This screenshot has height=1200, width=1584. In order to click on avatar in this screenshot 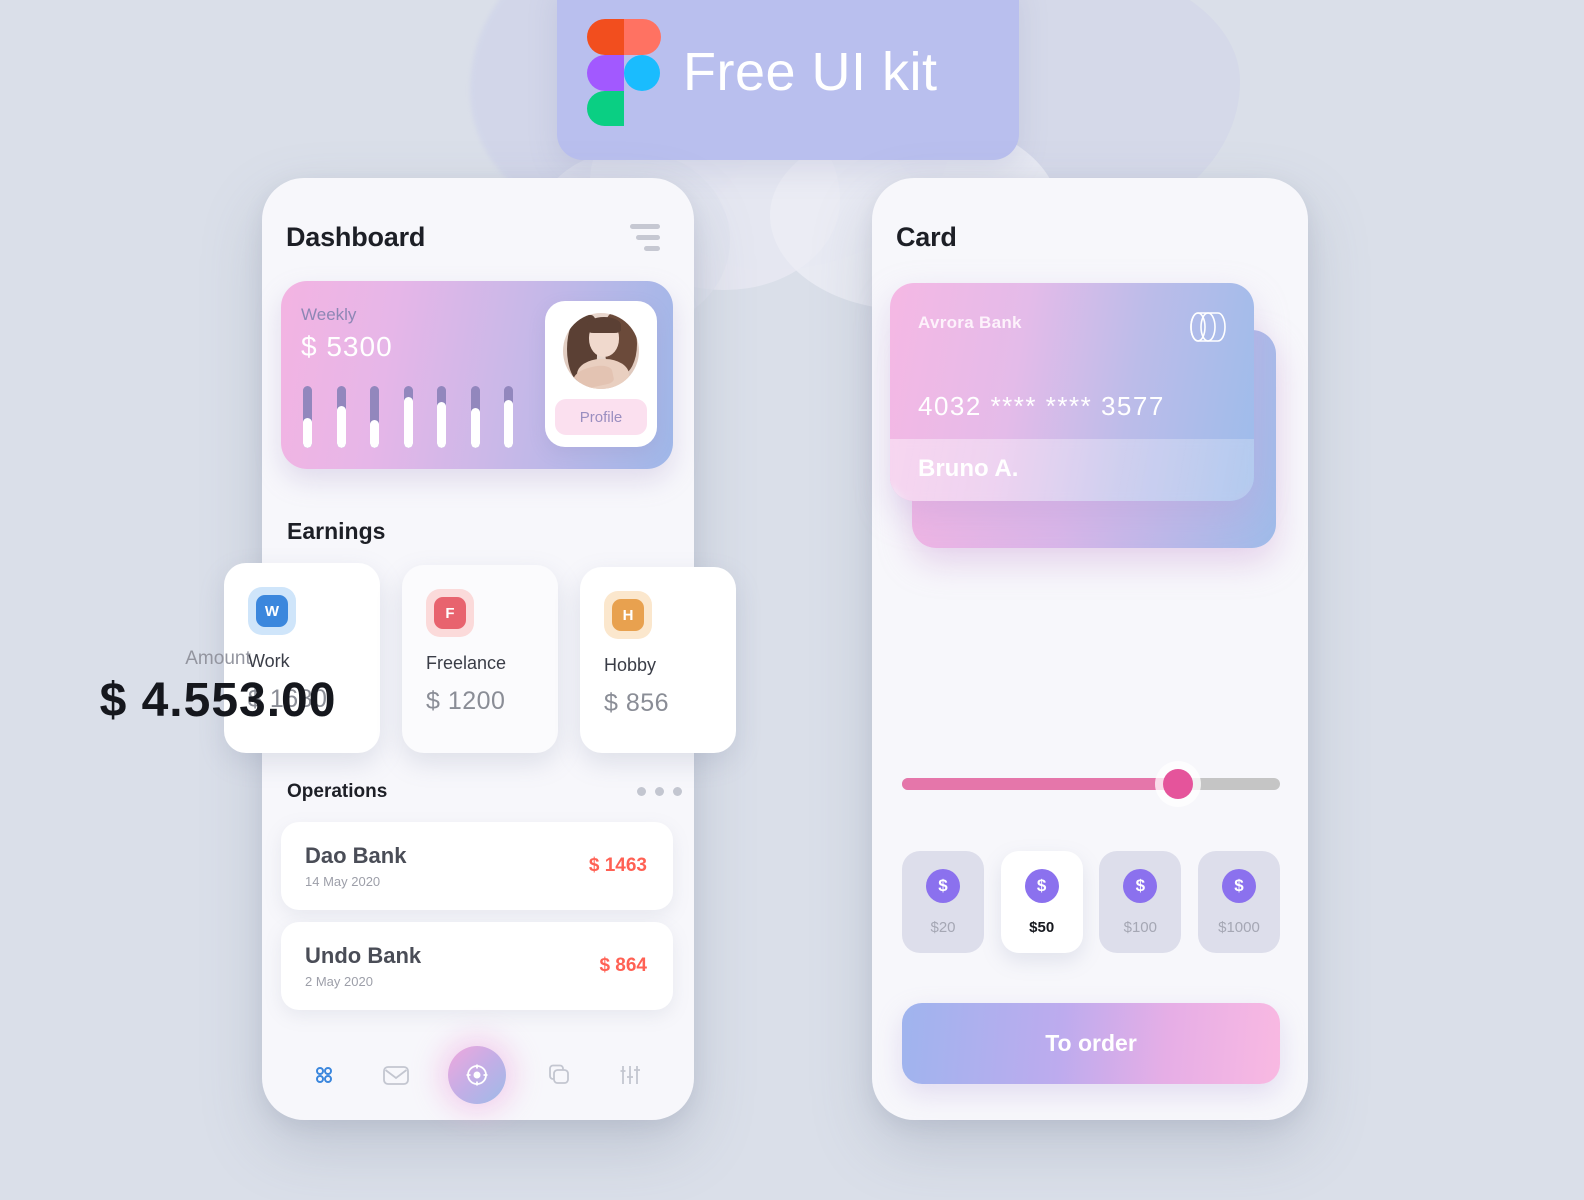, I will do `click(601, 351)`.